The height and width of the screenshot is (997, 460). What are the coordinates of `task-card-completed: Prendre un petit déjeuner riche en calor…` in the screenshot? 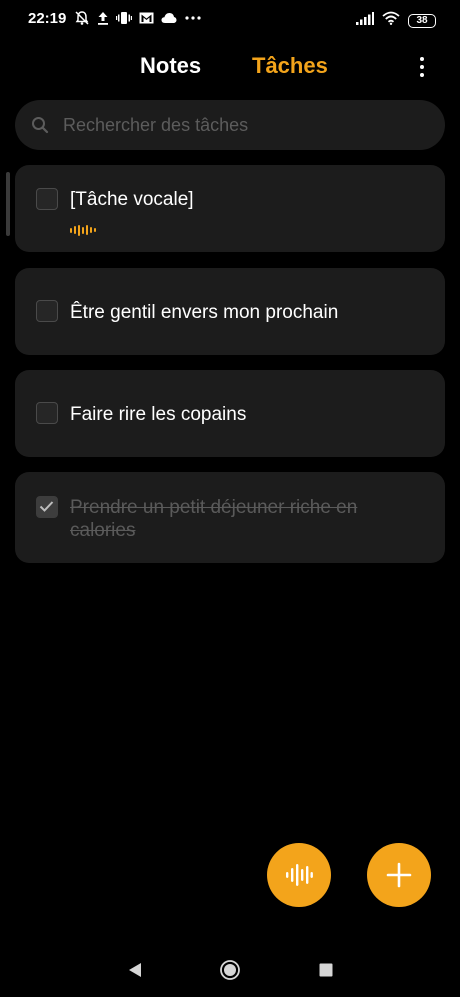 It's located at (230, 517).